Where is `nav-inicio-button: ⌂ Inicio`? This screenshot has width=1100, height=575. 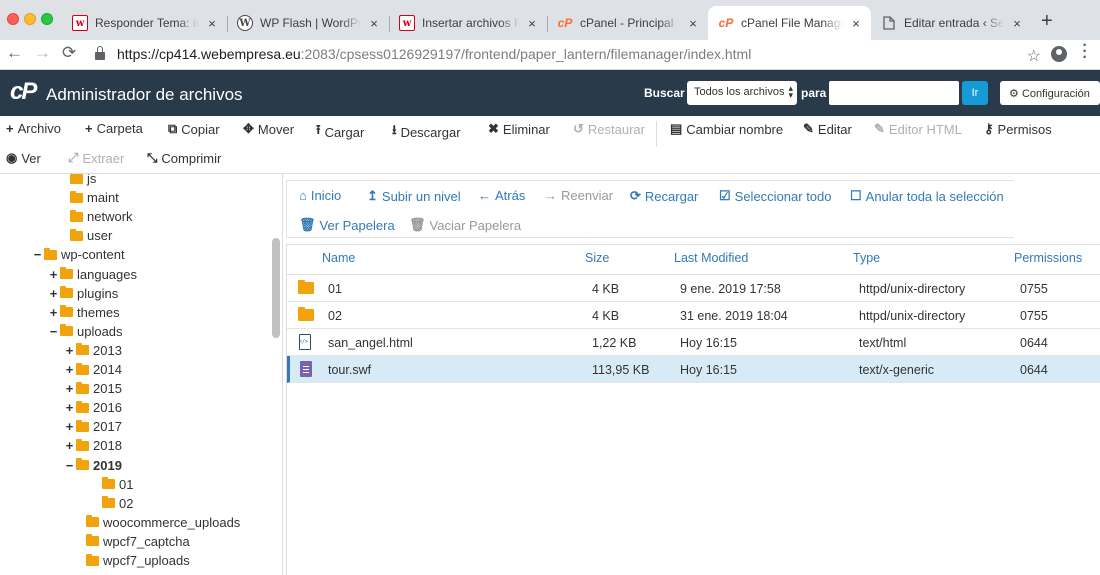 nav-inicio-button: ⌂ Inicio is located at coordinates (320, 195).